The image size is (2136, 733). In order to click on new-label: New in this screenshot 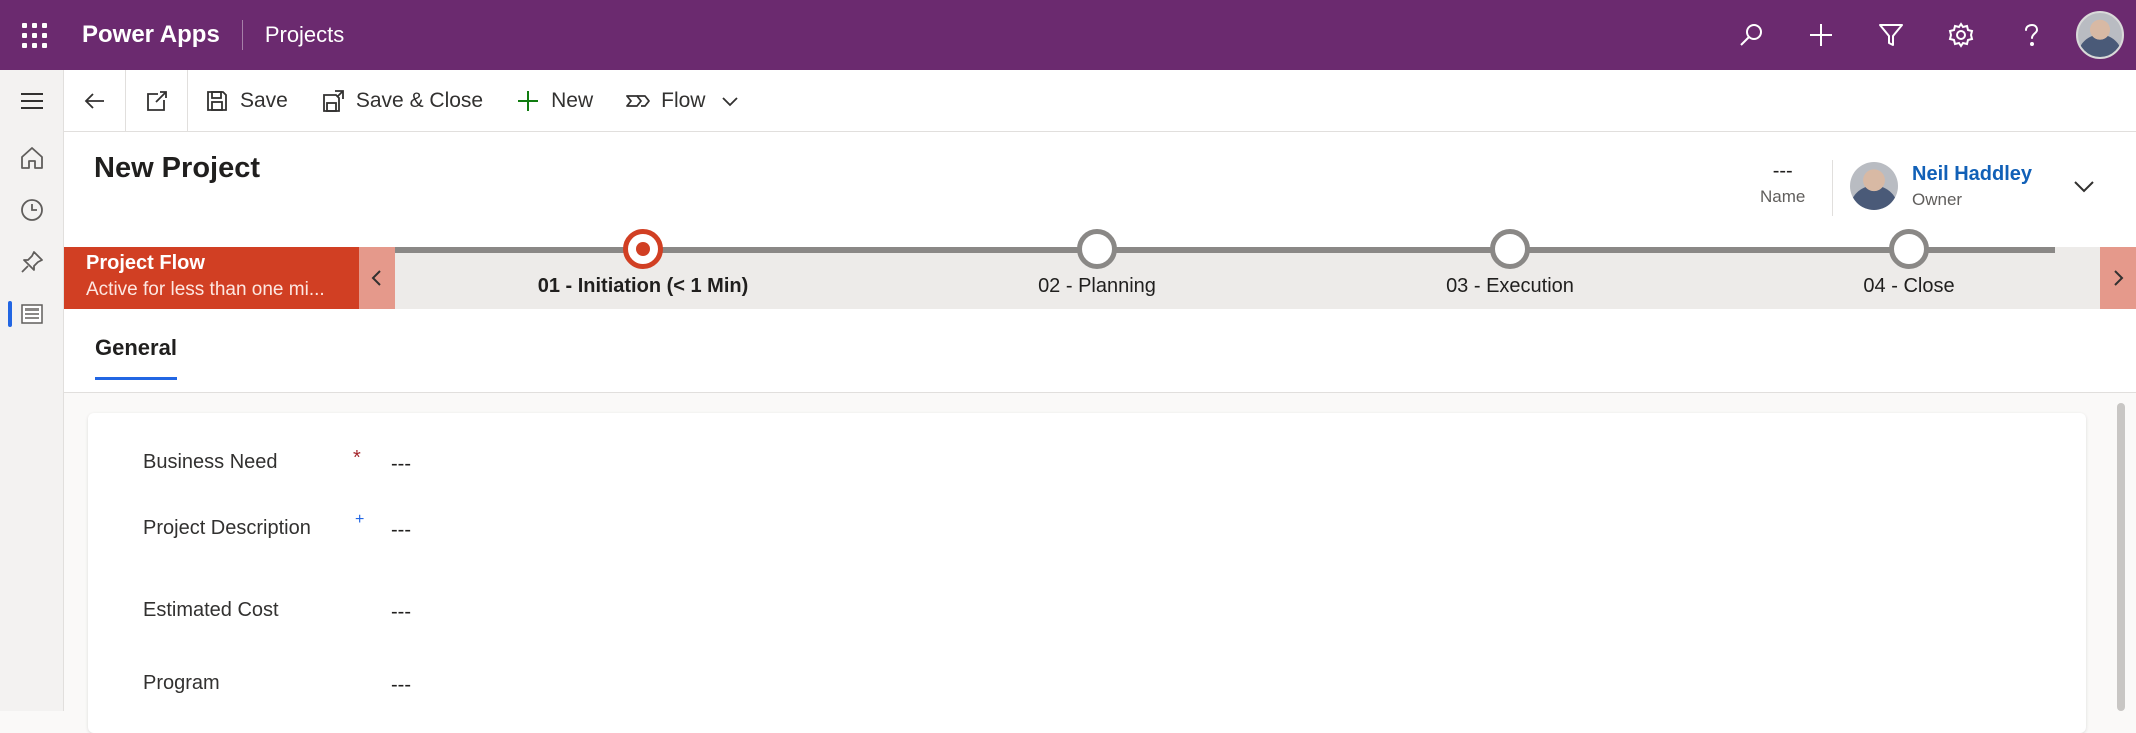, I will do `click(572, 100)`.